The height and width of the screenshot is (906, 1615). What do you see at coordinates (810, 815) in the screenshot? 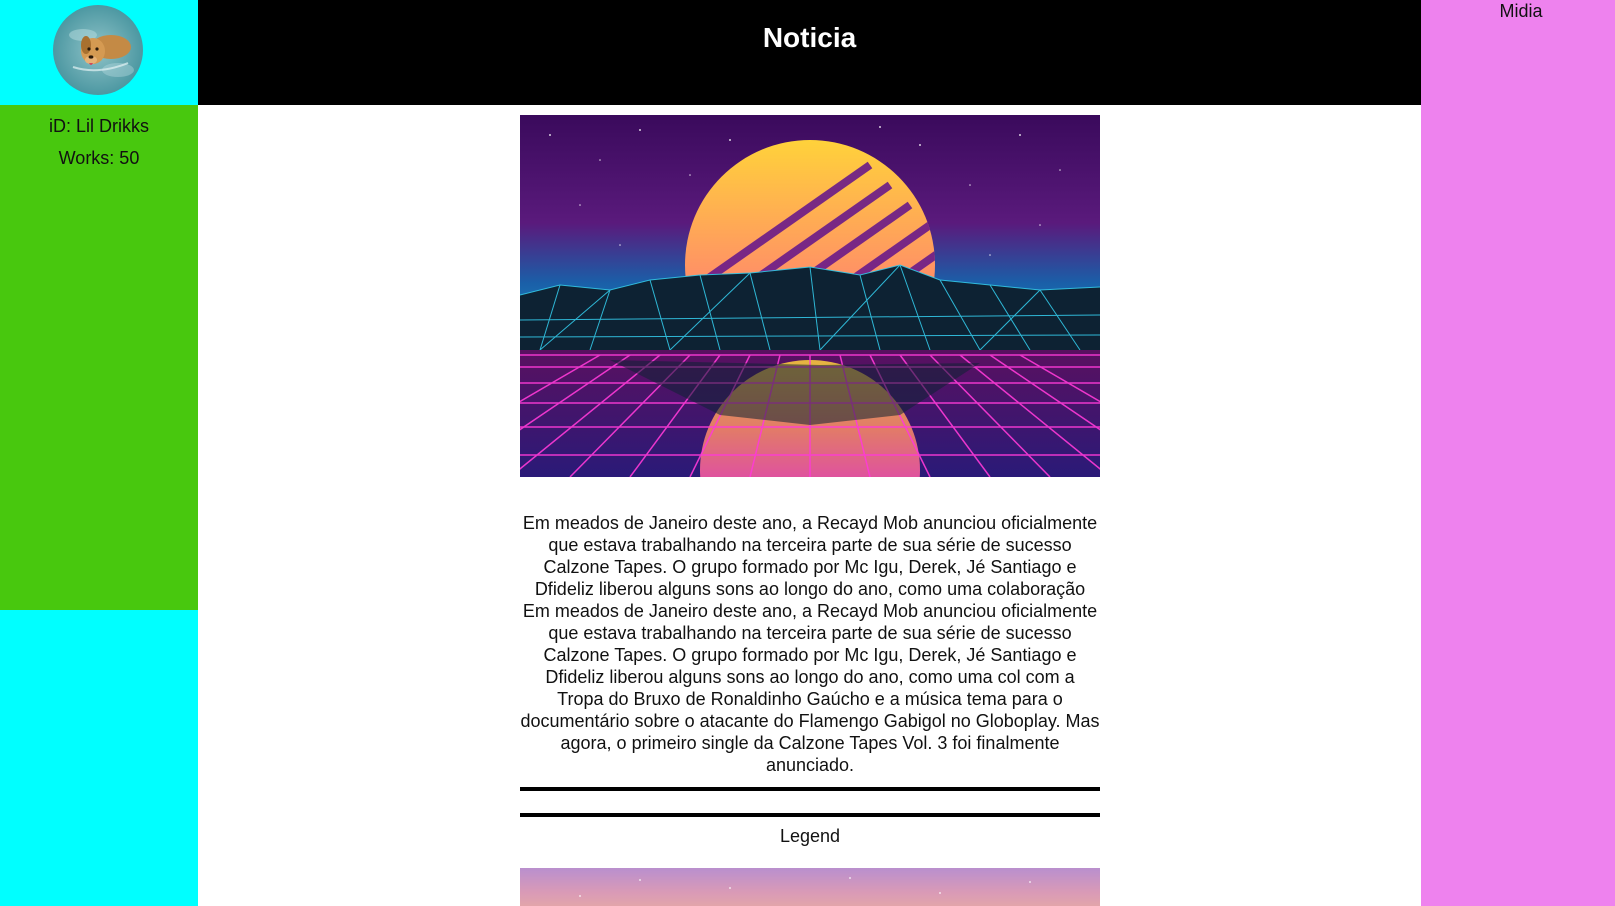
I see `divider-bottom` at bounding box center [810, 815].